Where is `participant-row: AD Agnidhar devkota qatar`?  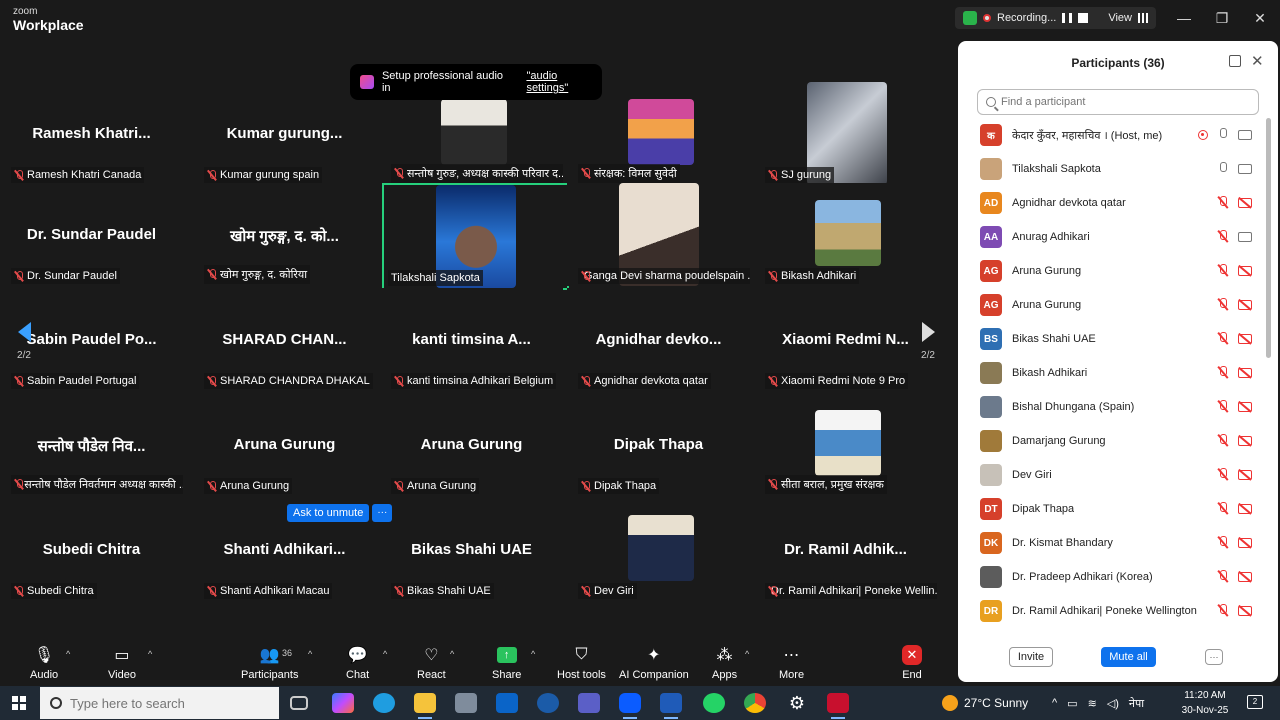
participant-row: AD Agnidhar devkota qatar is located at coordinates (1111, 203).